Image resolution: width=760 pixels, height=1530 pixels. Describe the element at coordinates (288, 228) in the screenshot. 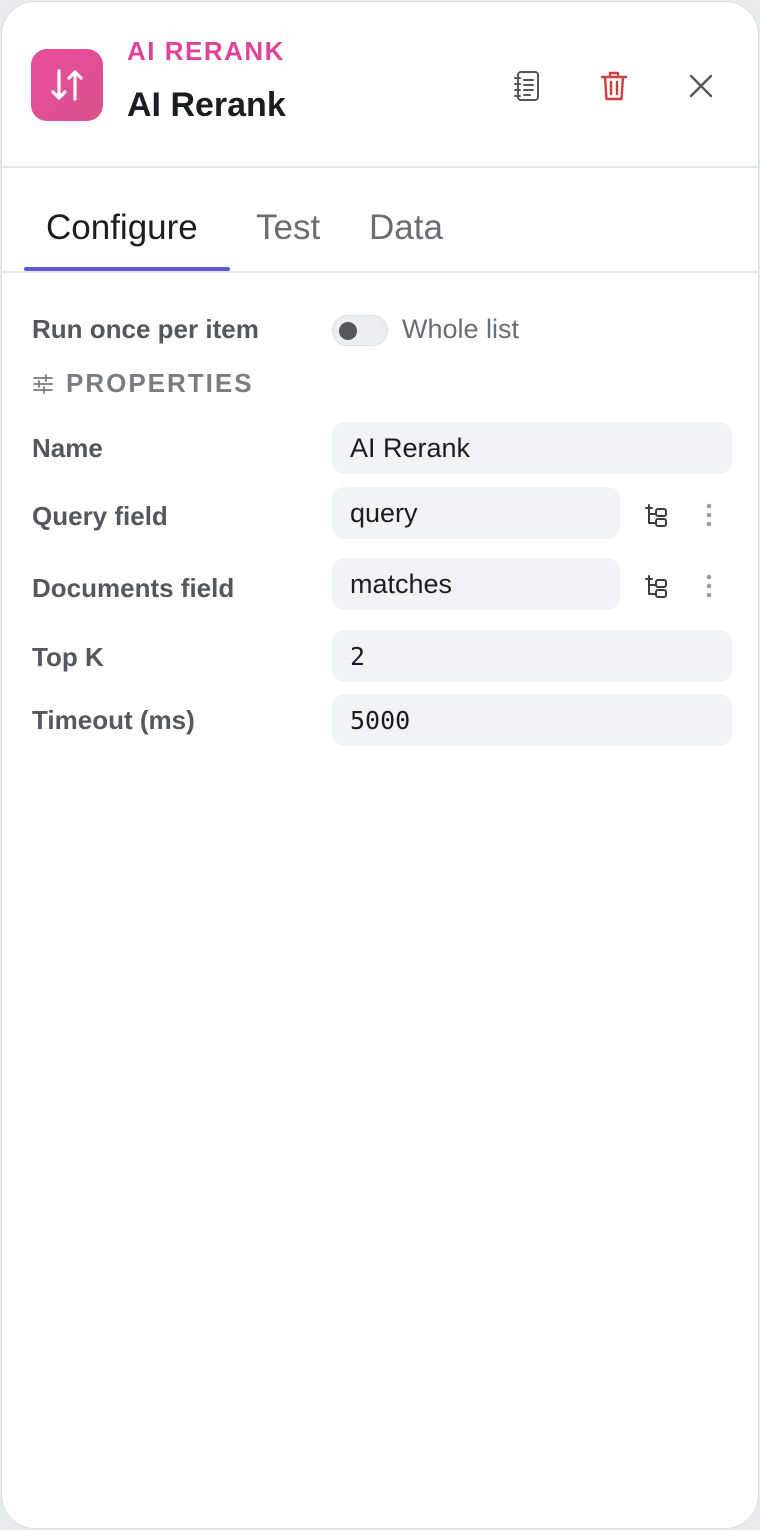

I see `tab-test: Test` at that location.